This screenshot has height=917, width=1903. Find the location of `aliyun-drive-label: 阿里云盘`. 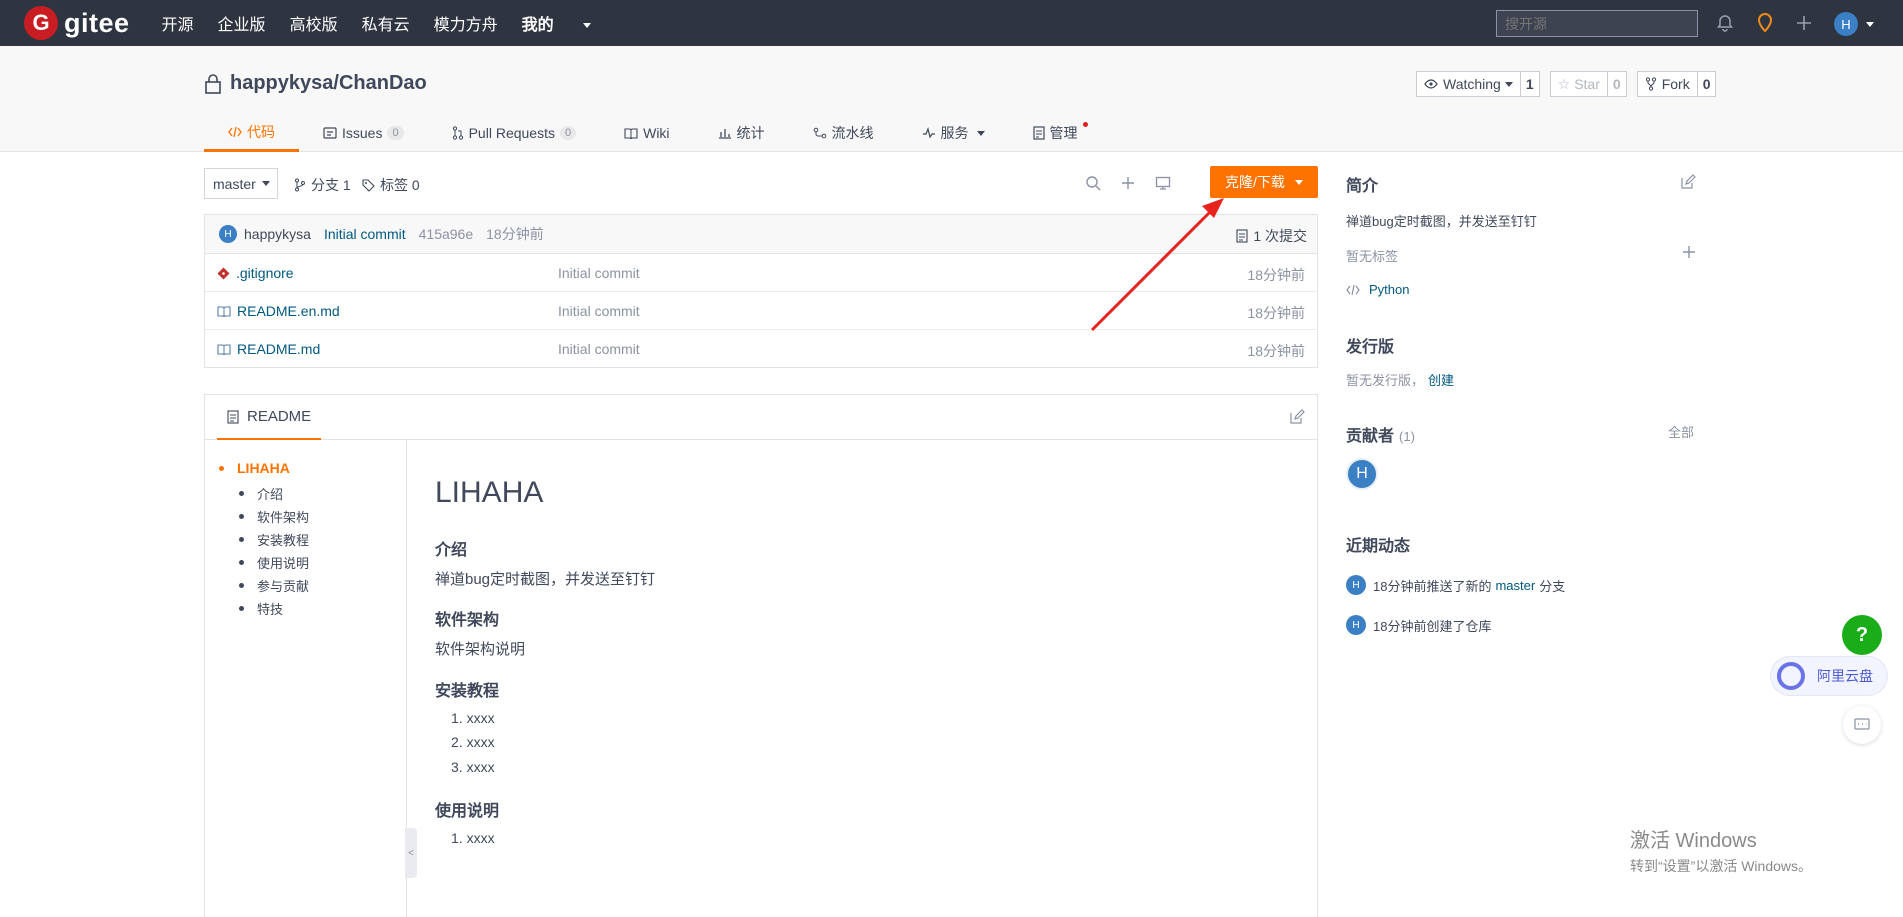

aliyun-drive-label: 阿里云盘 is located at coordinates (1845, 676).